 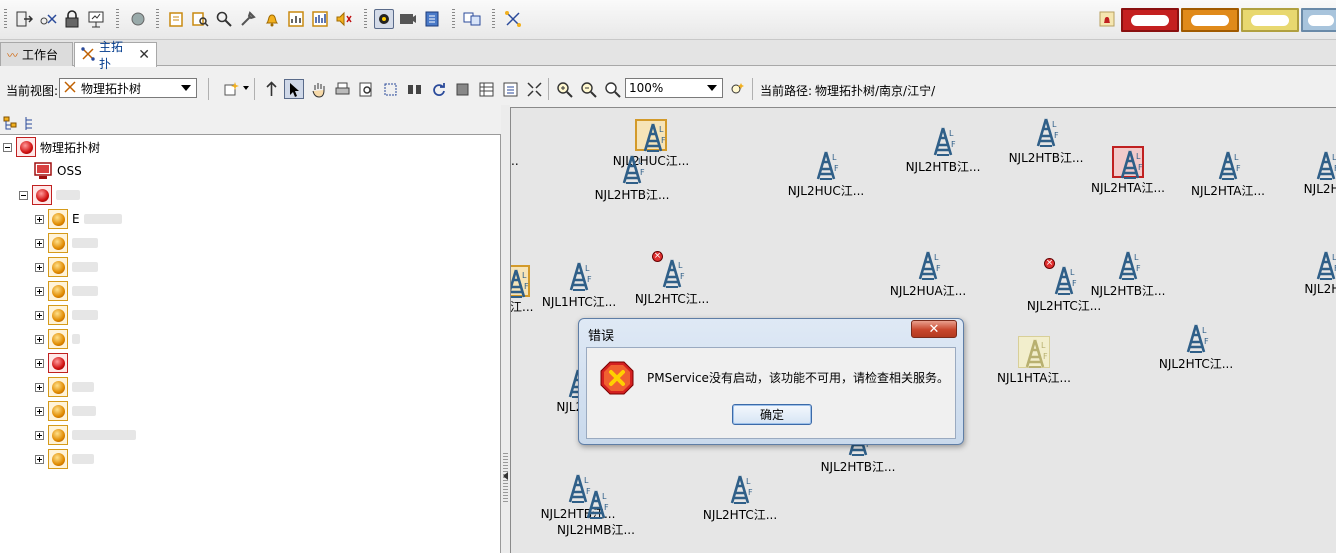 What do you see at coordinates (505, 476) in the screenshot?
I see `collapse-left-icon` at bounding box center [505, 476].